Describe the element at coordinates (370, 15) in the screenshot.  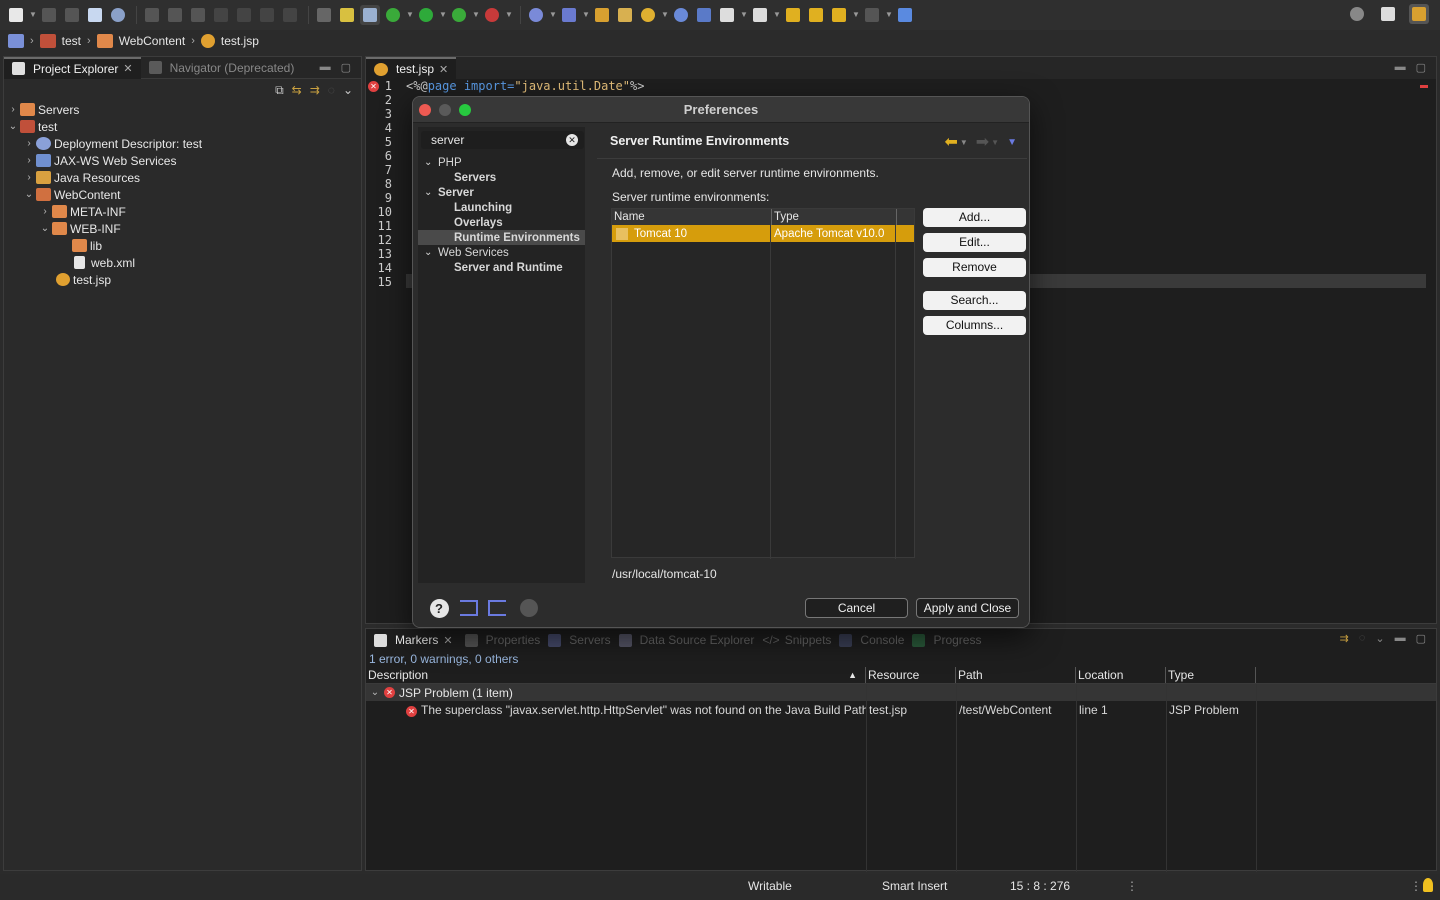
I see `block-selection-icon` at that location.